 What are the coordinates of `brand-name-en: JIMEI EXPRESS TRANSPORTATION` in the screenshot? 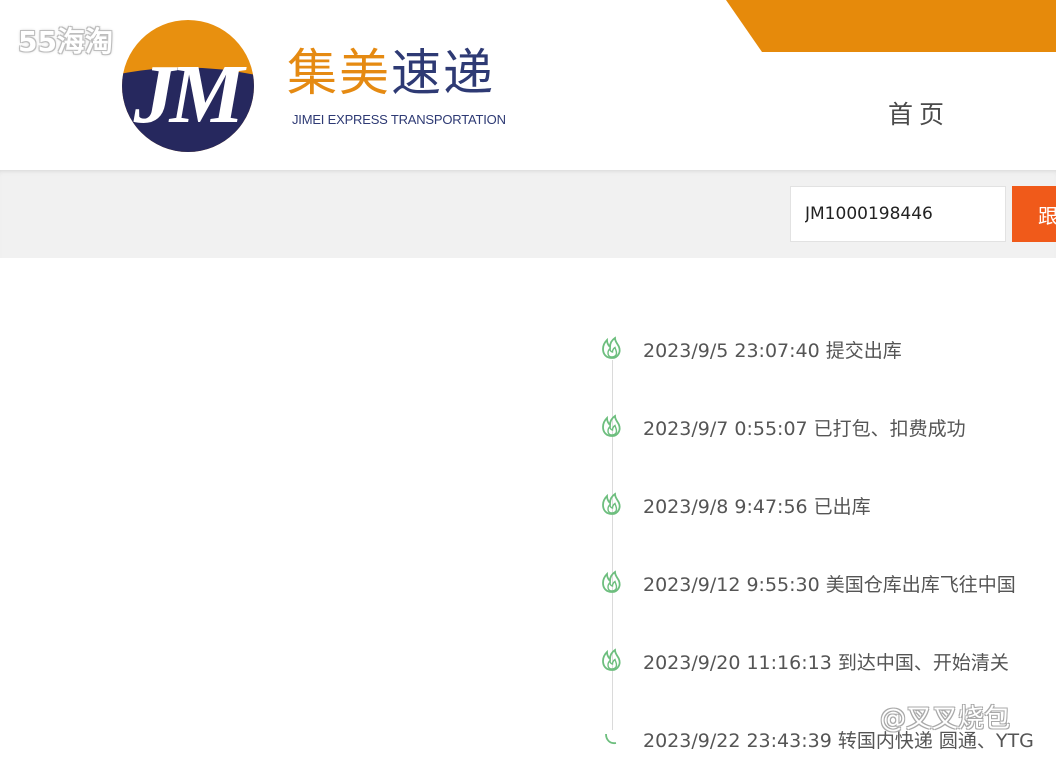 It's located at (399, 119).